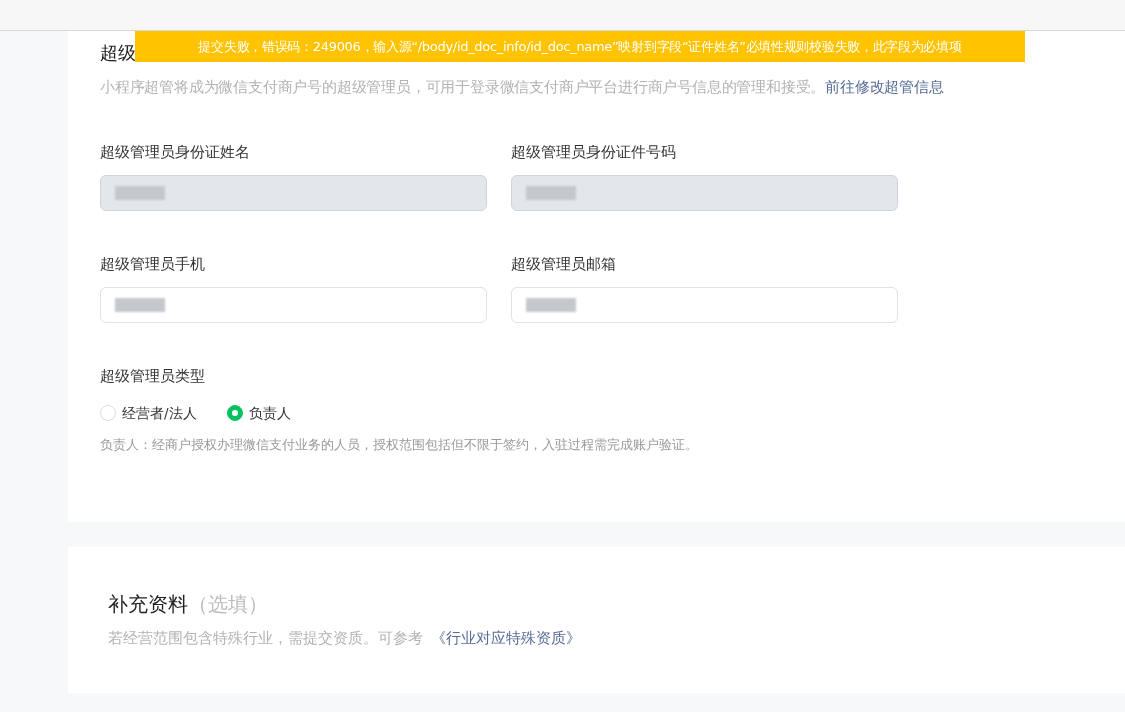  I want to click on optional-note: （选填）, so click(228, 604).